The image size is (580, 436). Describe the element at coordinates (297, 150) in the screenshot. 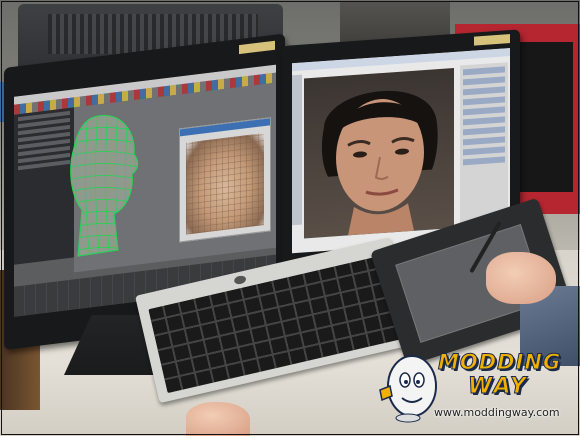

I see `image-editor-toolbox` at that location.